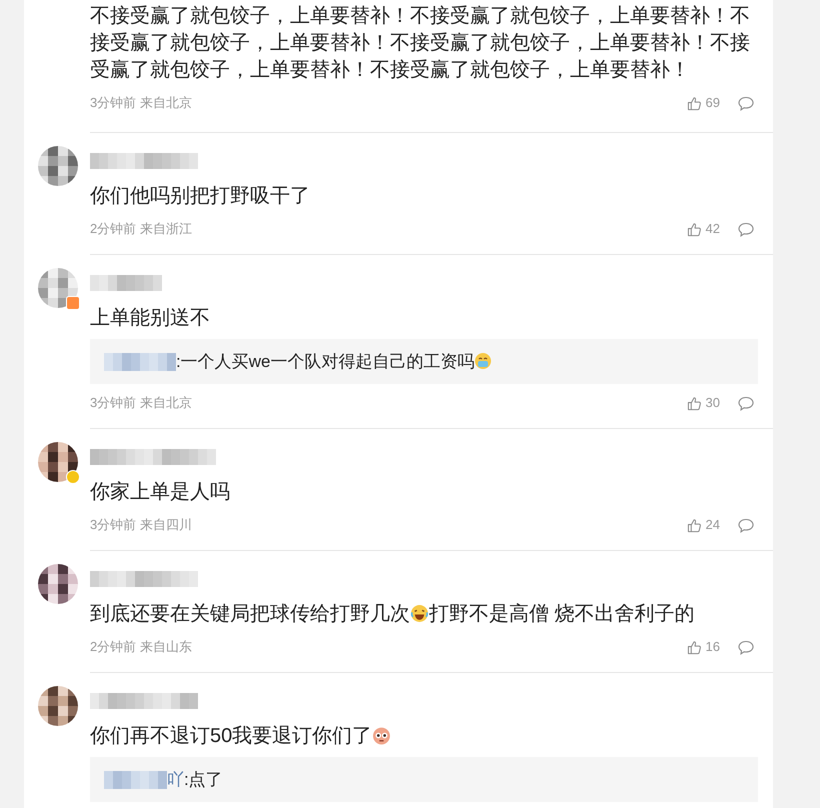  What do you see at coordinates (141, 647) in the screenshot?
I see `comment-meta: 2分钟前 来自山东` at bounding box center [141, 647].